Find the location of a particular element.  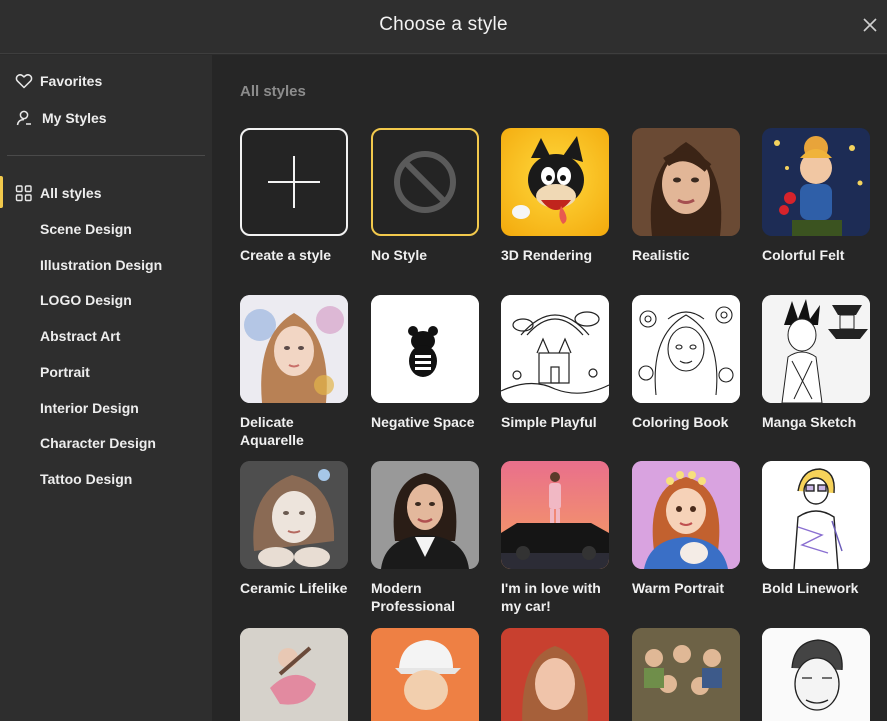

style-card-manga-sketch: Manga Sketch is located at coordinates (816, 363).